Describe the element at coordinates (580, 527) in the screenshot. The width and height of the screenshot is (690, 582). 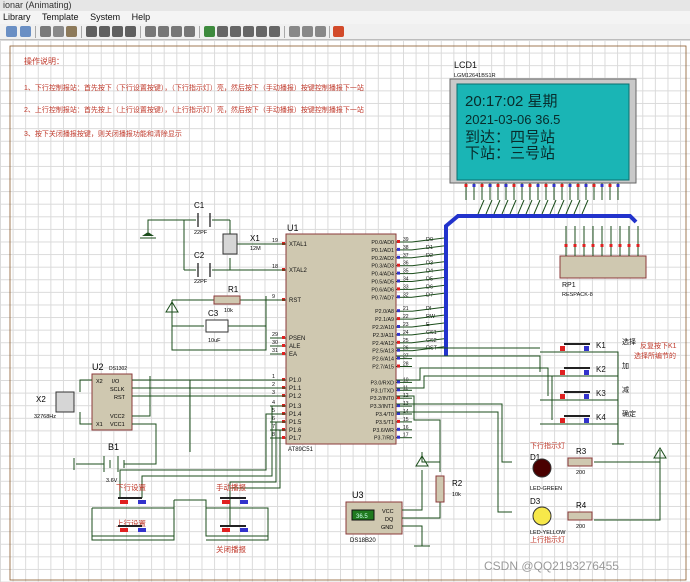
I see `r4-value: 200` at that location.